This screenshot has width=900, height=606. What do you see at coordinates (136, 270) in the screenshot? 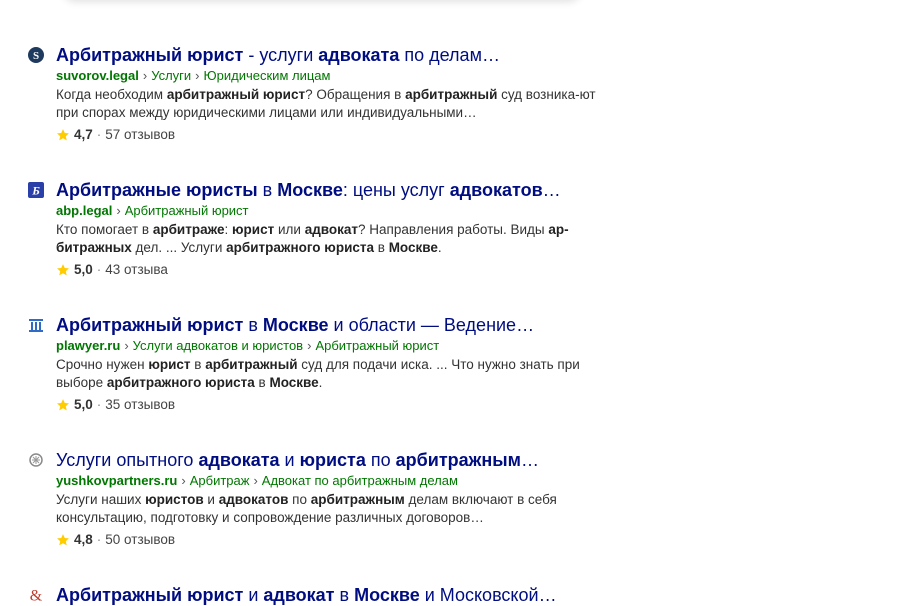
I see `reviews-count: 43 отзыва` at bounding box center [136, 270].